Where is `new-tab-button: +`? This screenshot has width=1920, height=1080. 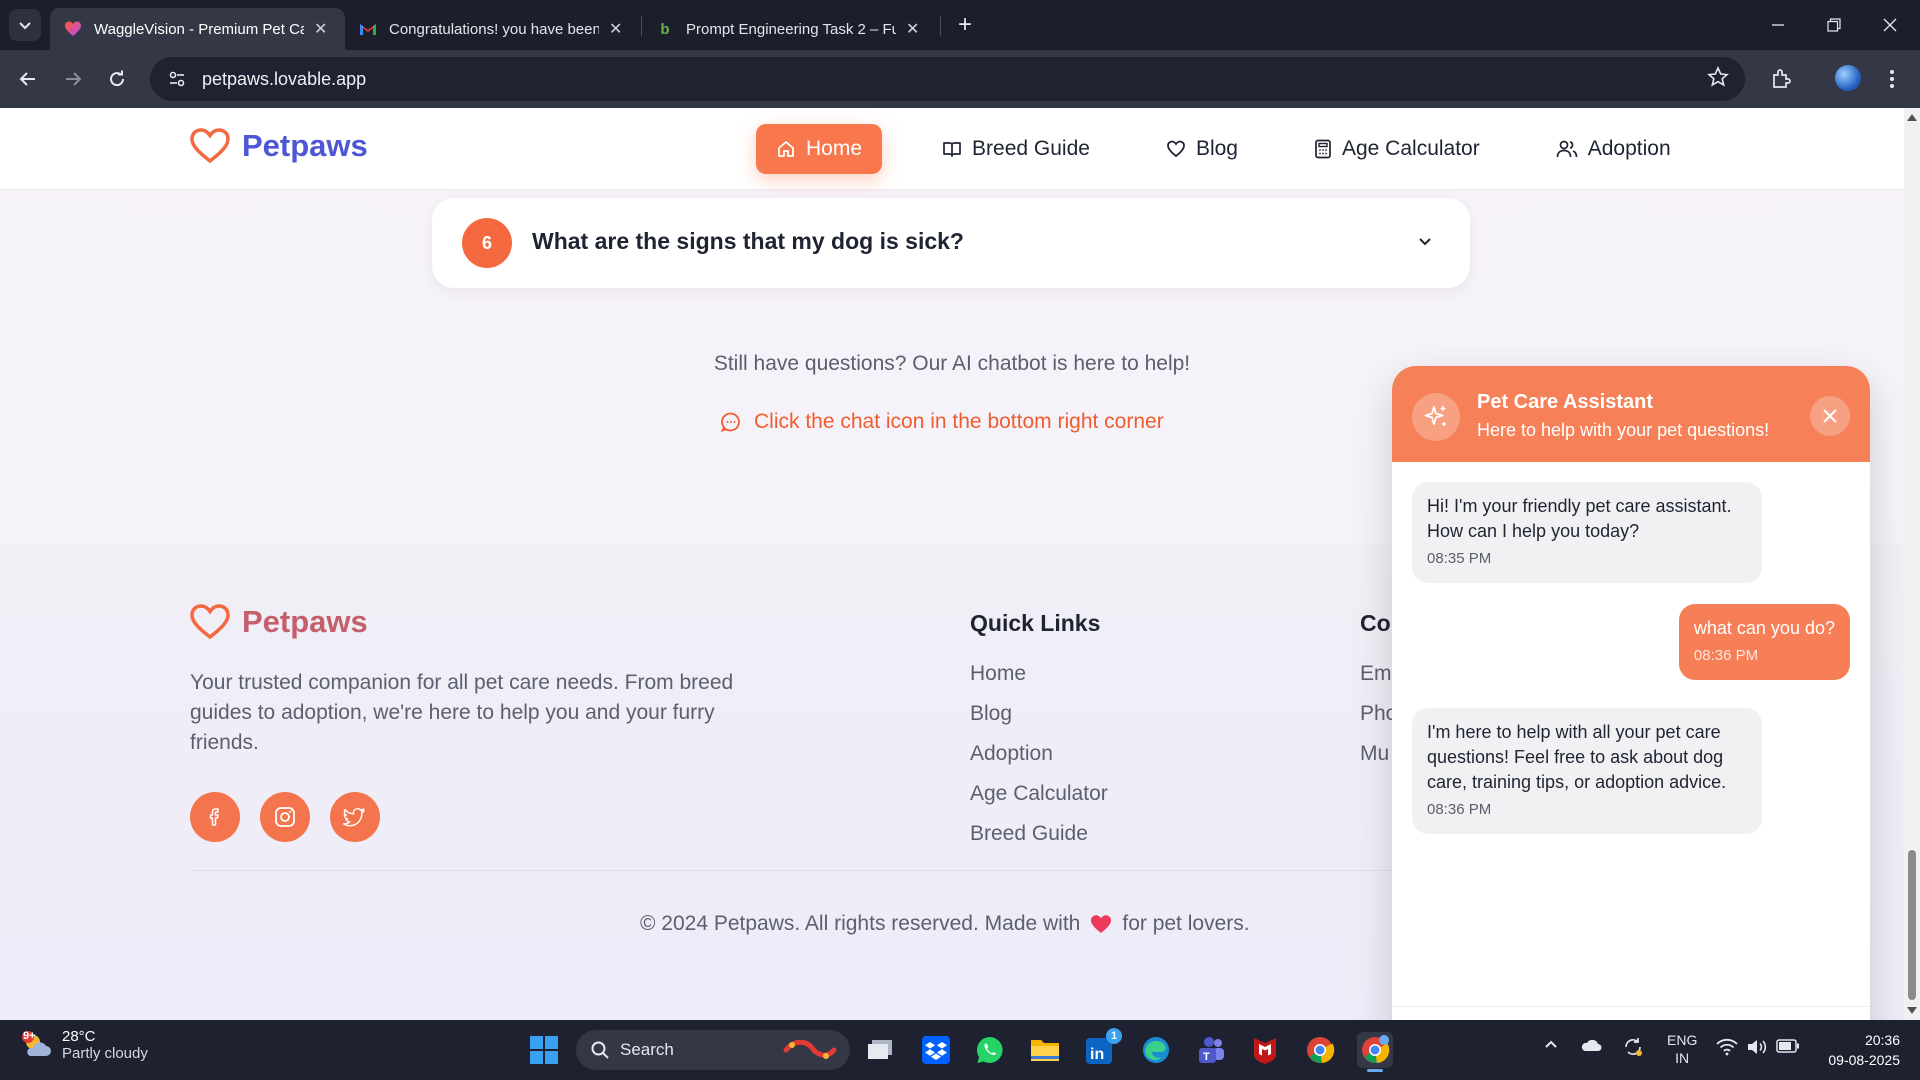 new-tab-button: + is located at coordinates (965, 25).